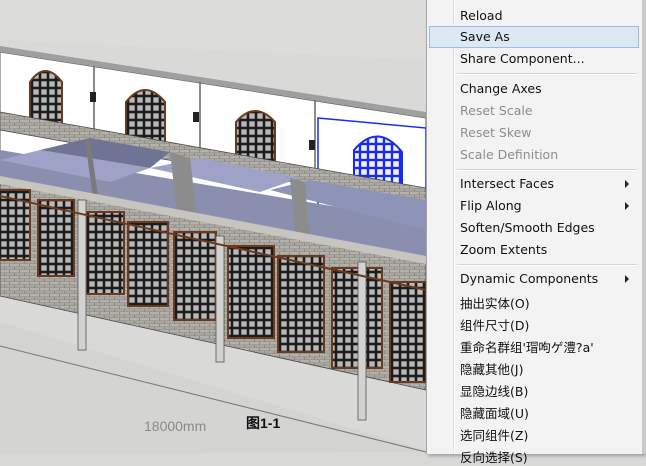 This screenshot has height=466, width=646. What do you see at coordinates (534, 411) in the screenshot?
I see `menu-item-hide-faces: 隐藏面域(U)` at bounding box center [534, 411].